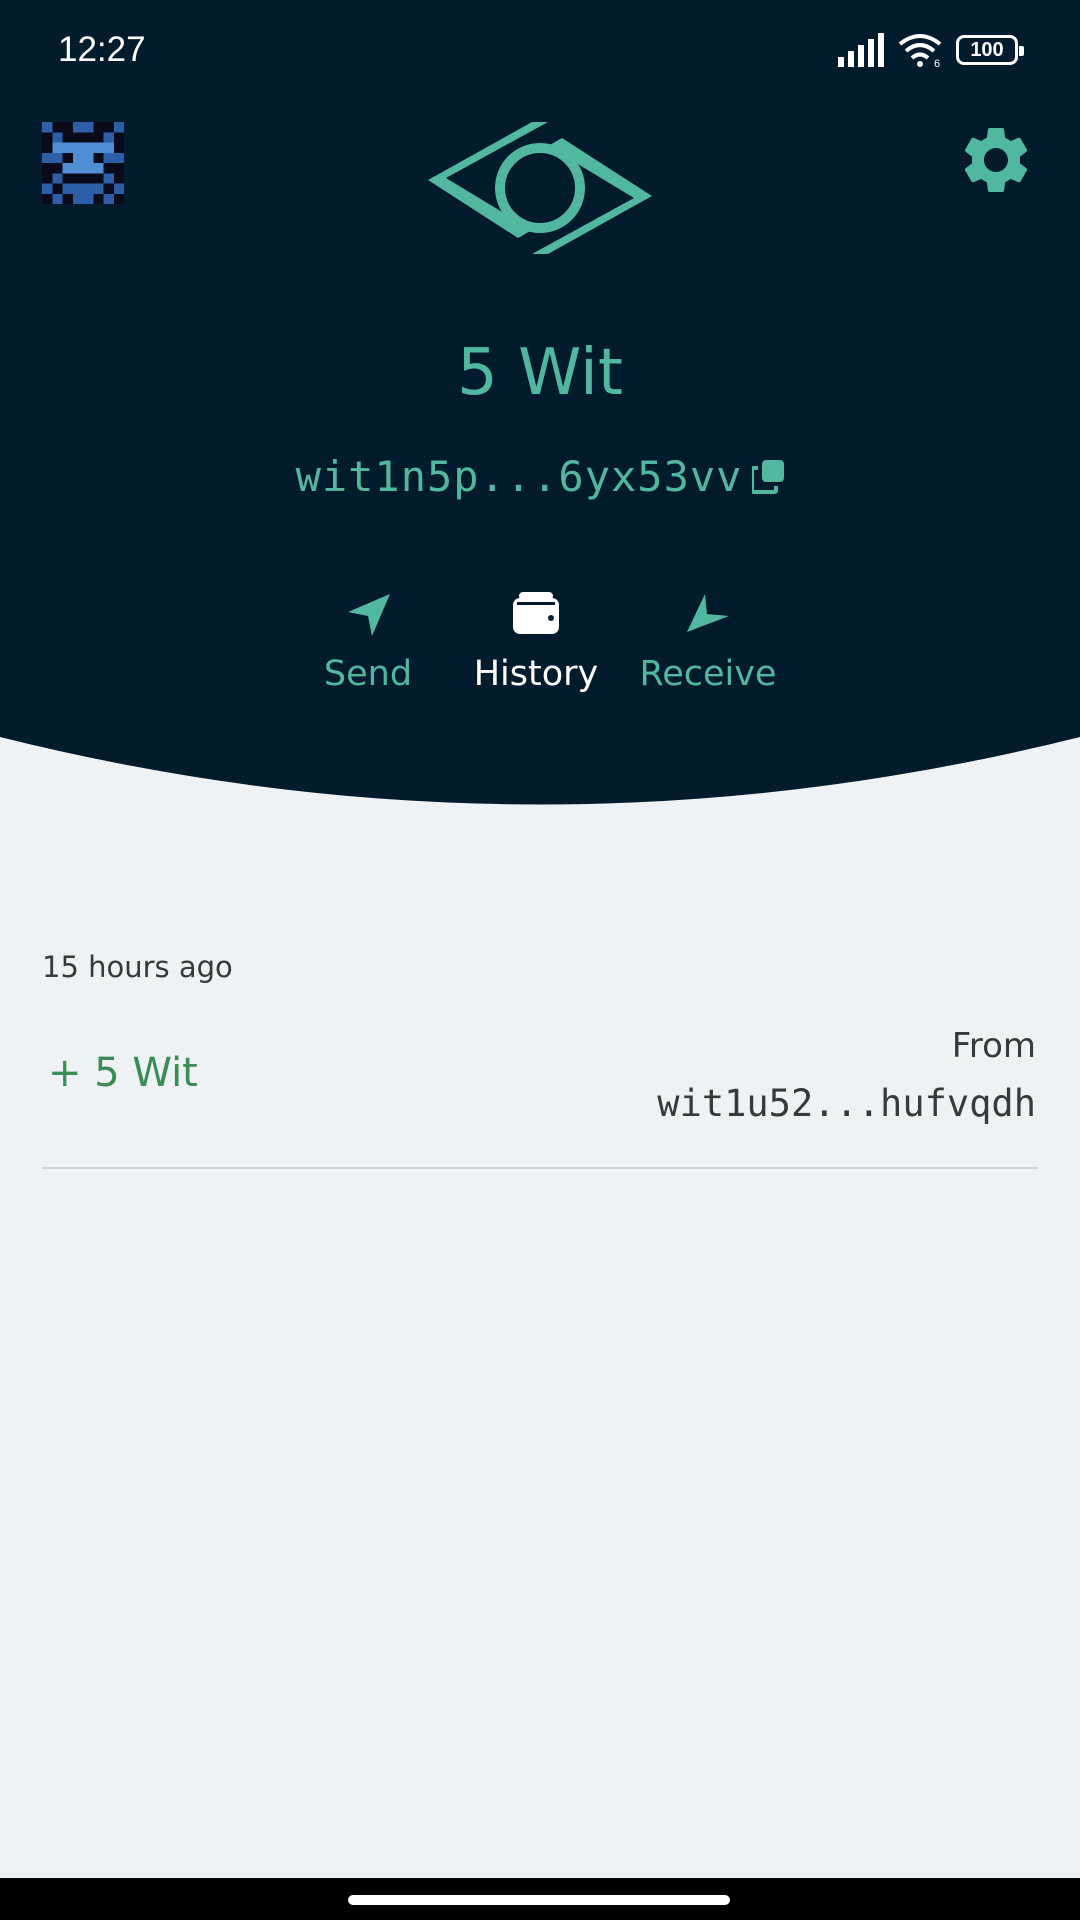 This screenshot has width=1080, height=1920. I want to click on tab-history-label: History, so click(536, 674).